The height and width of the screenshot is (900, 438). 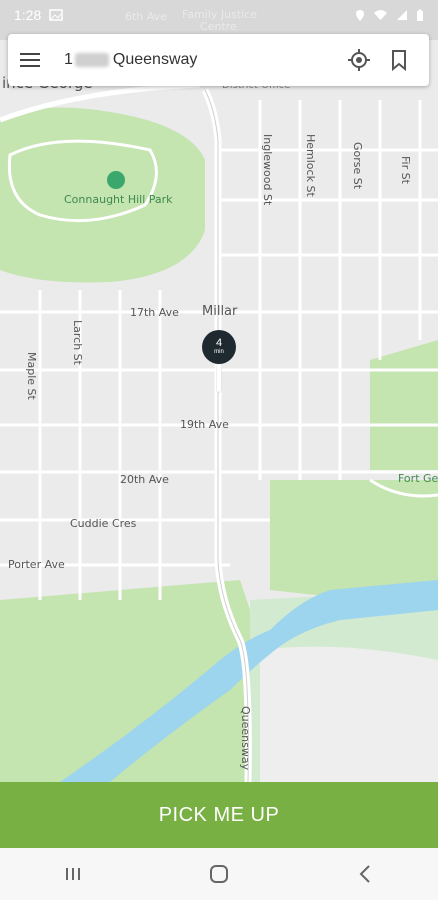 I want to click on back-icon, so click(x=365, y=874).